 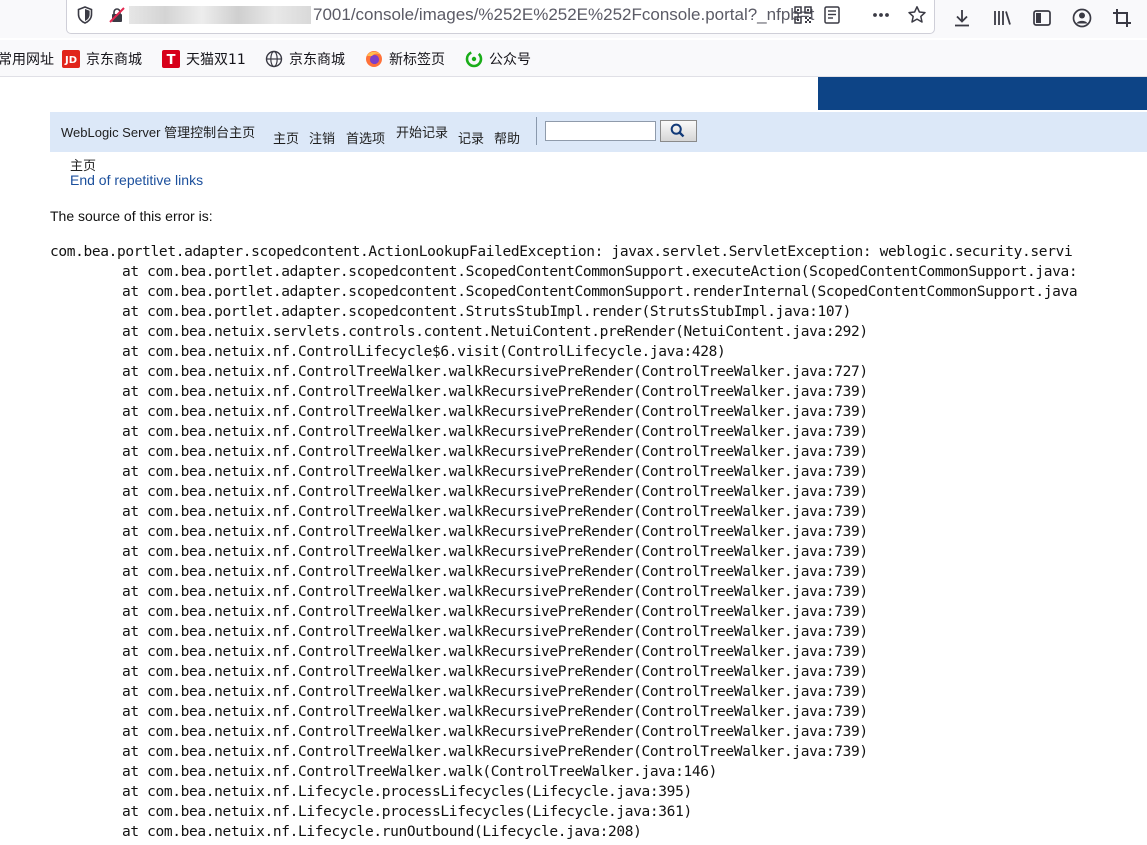 What do you see at coordinates (962, 18) in the screenshot?
I see `downloads-icon` at bounding box center [962, 18].